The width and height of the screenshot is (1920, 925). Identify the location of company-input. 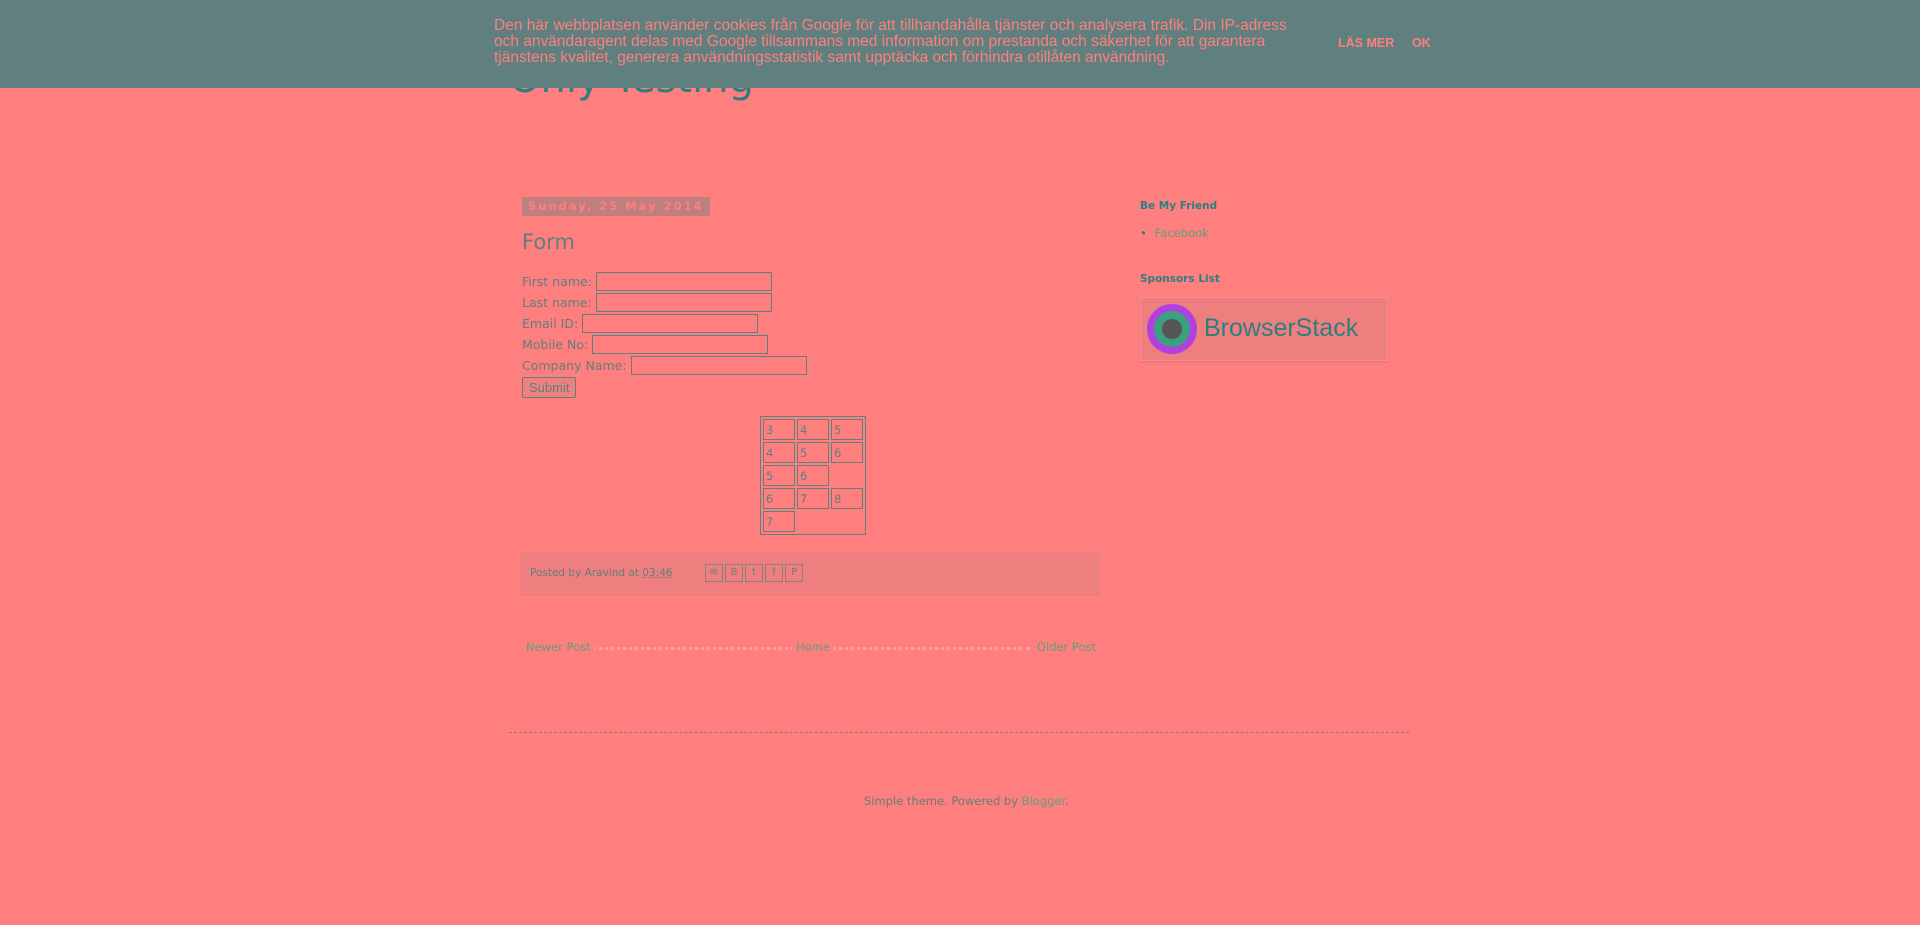
(718, 365).